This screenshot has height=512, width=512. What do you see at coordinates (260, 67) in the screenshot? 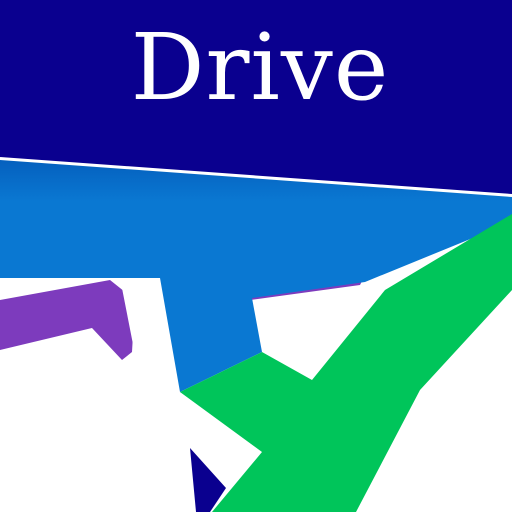
I see `app-name: Drive` at bounding box center [260, 67].